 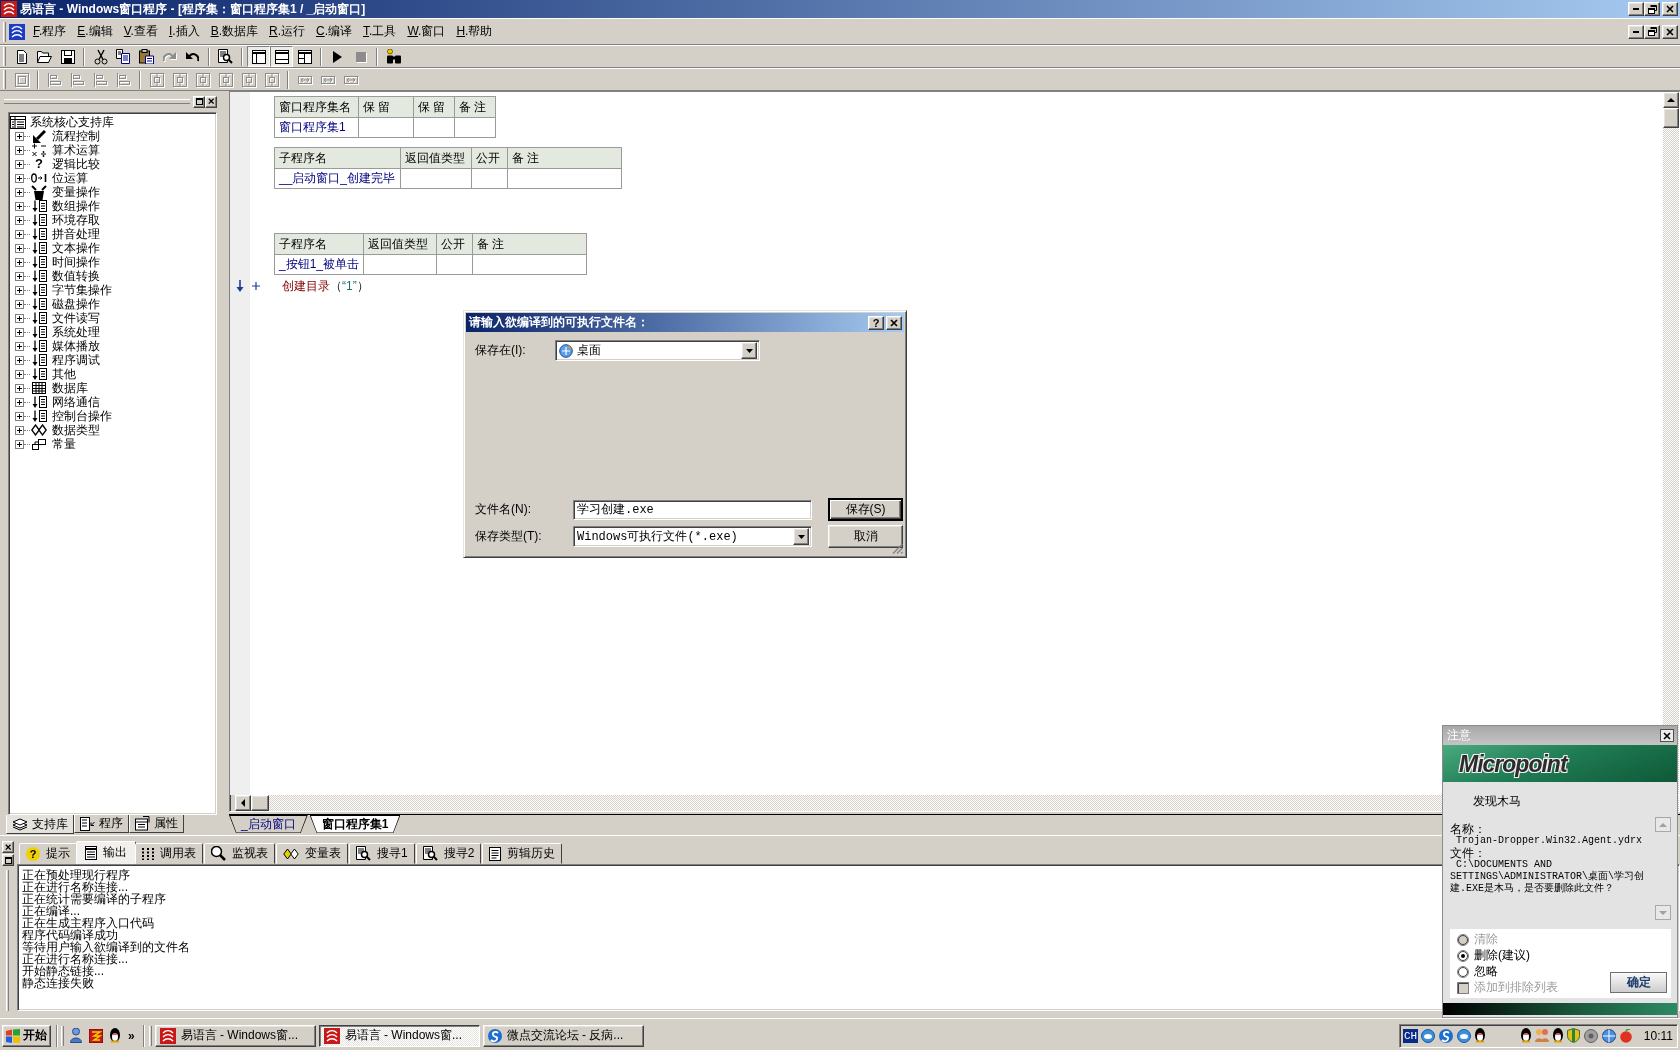 I want to click on person-icon, so click(x=76, y=1035).